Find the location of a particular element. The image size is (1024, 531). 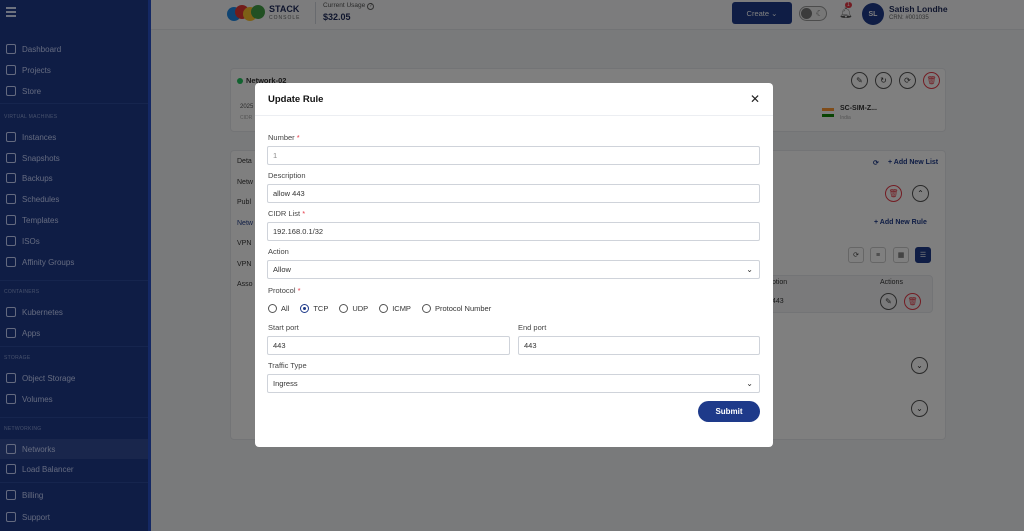

description-label: Description is located at coordinates (287, 175).